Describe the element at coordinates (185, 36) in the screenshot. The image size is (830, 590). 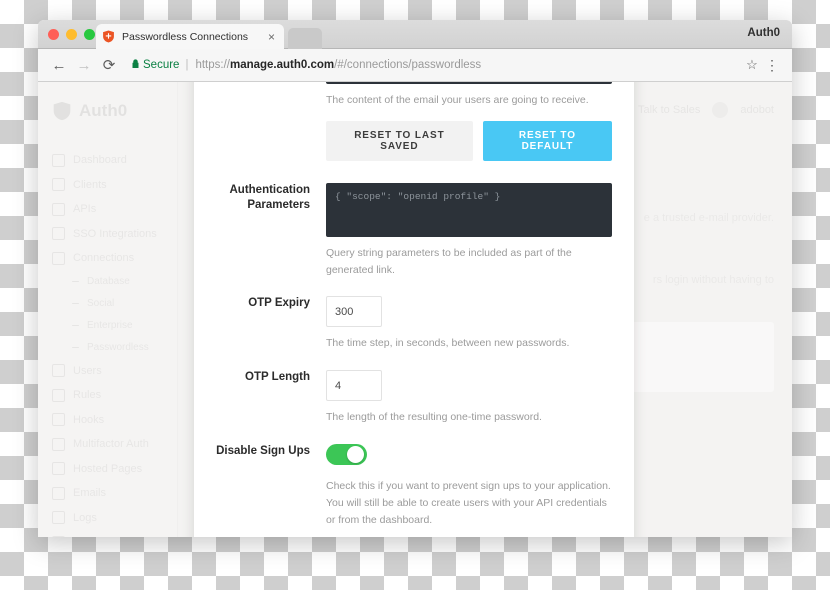
I see `tab-title: Passwordless Connections` at that location.